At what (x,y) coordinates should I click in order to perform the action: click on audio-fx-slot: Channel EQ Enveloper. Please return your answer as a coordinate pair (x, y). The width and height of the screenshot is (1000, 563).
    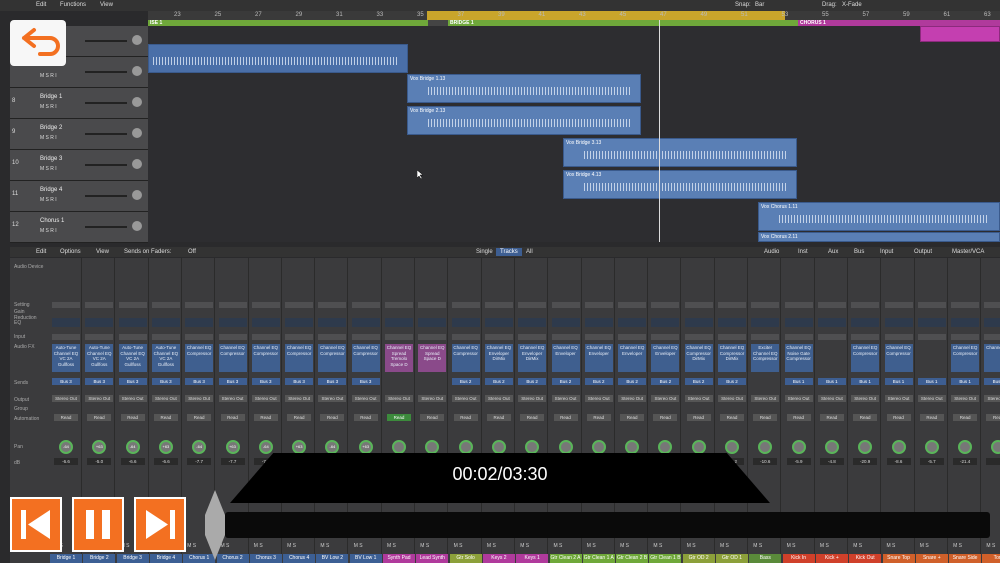
    Looking at the image, I should click on (632, 358).